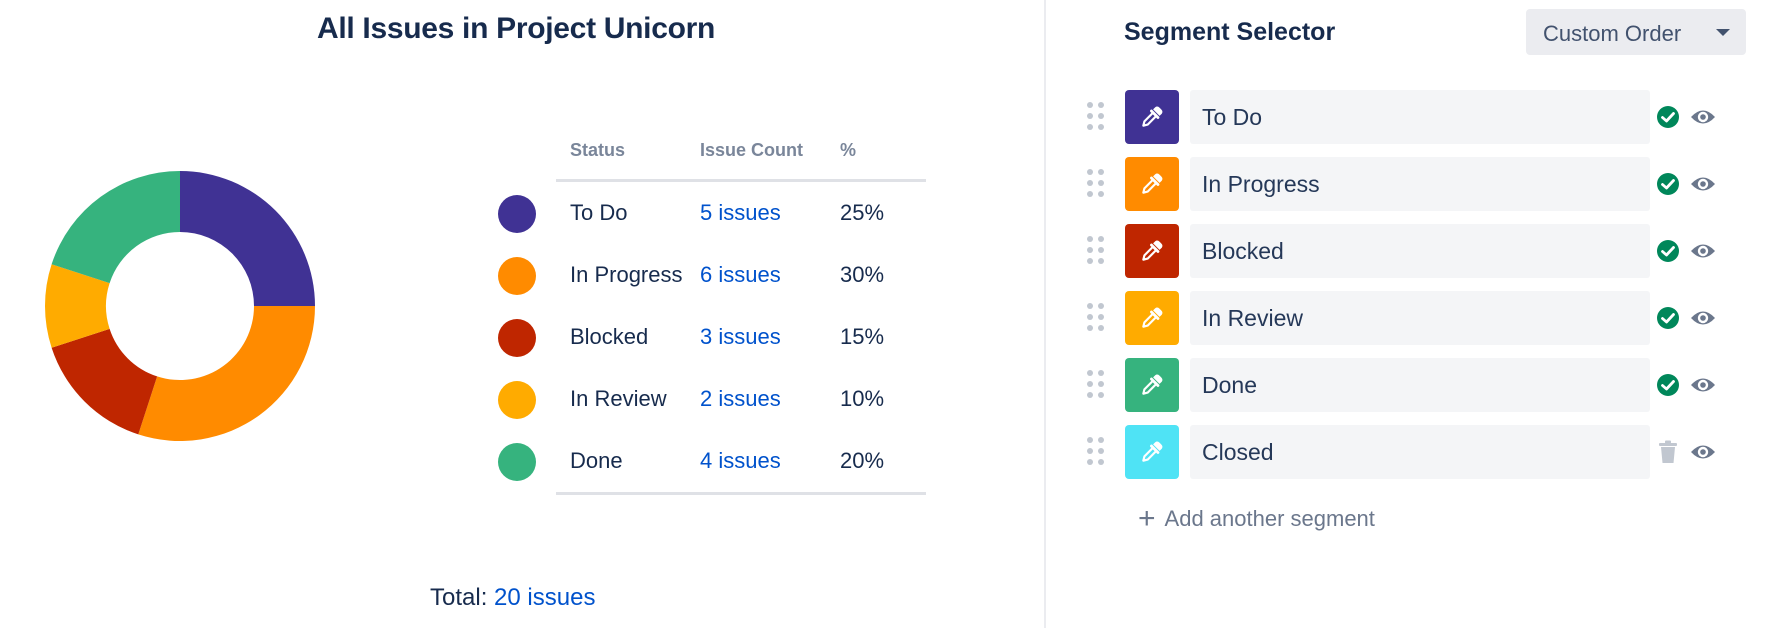 Image resolution: width=1777 pixels, height=628 pixels. Describe the element at coordinates (516, 28) in the screenshot. I see `chart-title: All Issues in Project Unicorn` at that location.